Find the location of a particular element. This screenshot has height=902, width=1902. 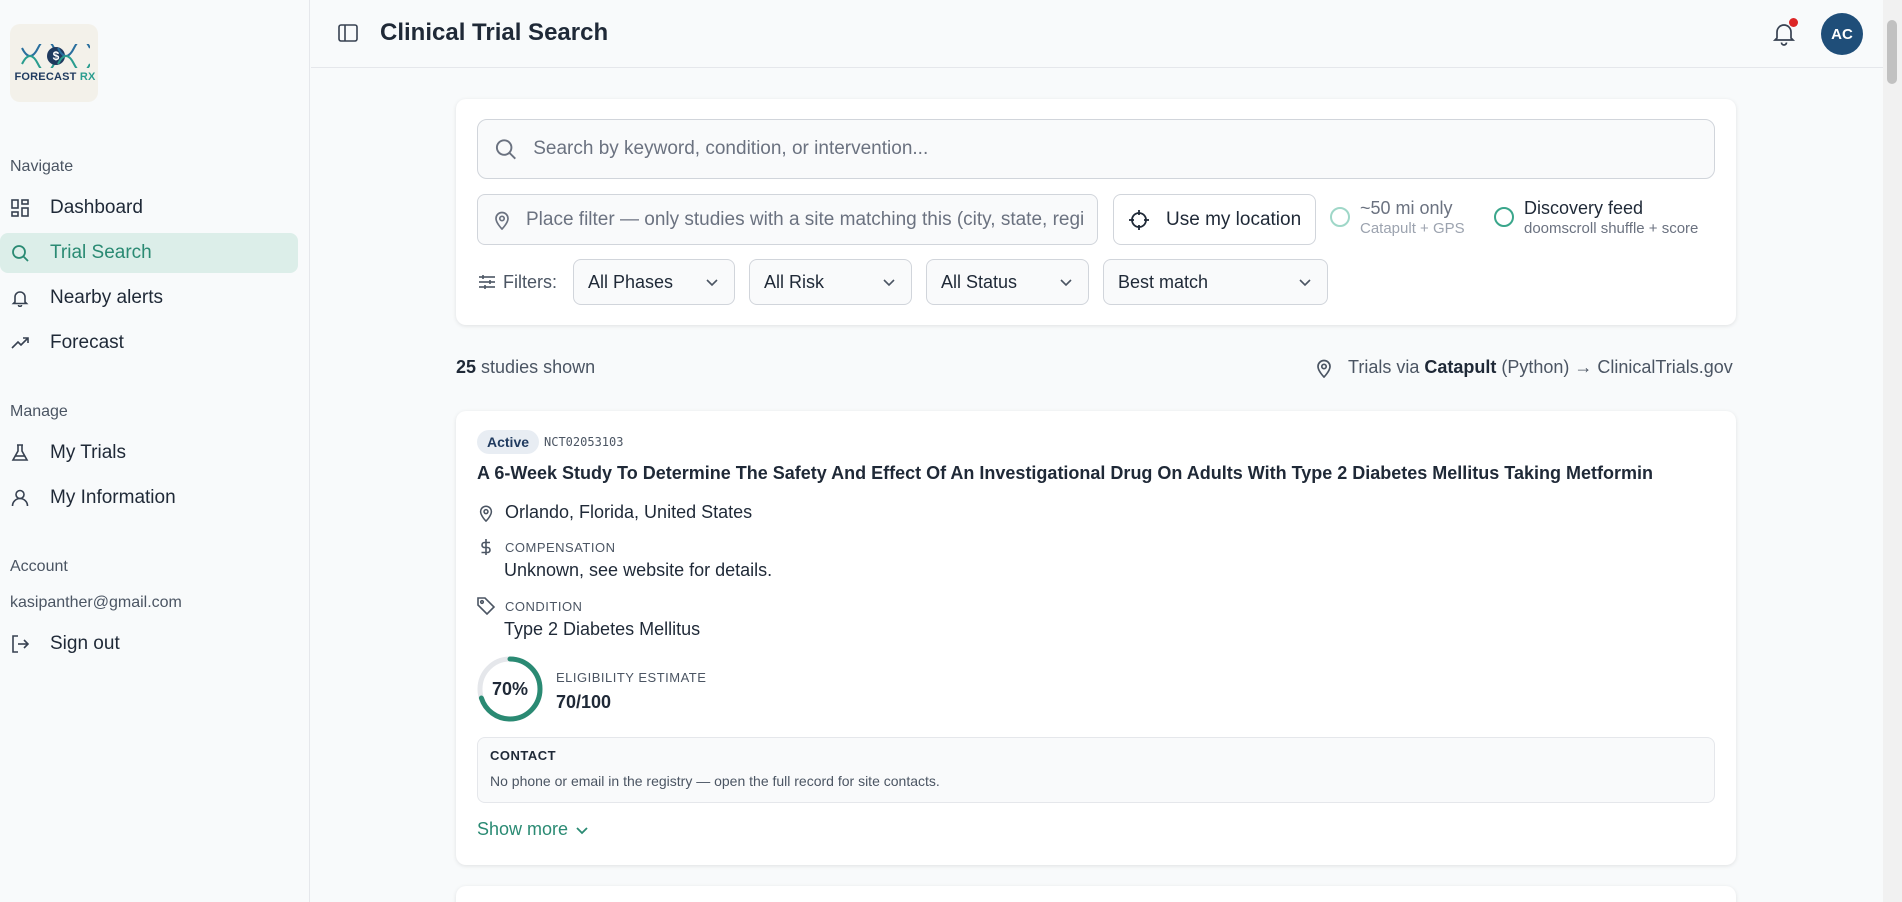

trend-icon is located at coordinates (20, 343).